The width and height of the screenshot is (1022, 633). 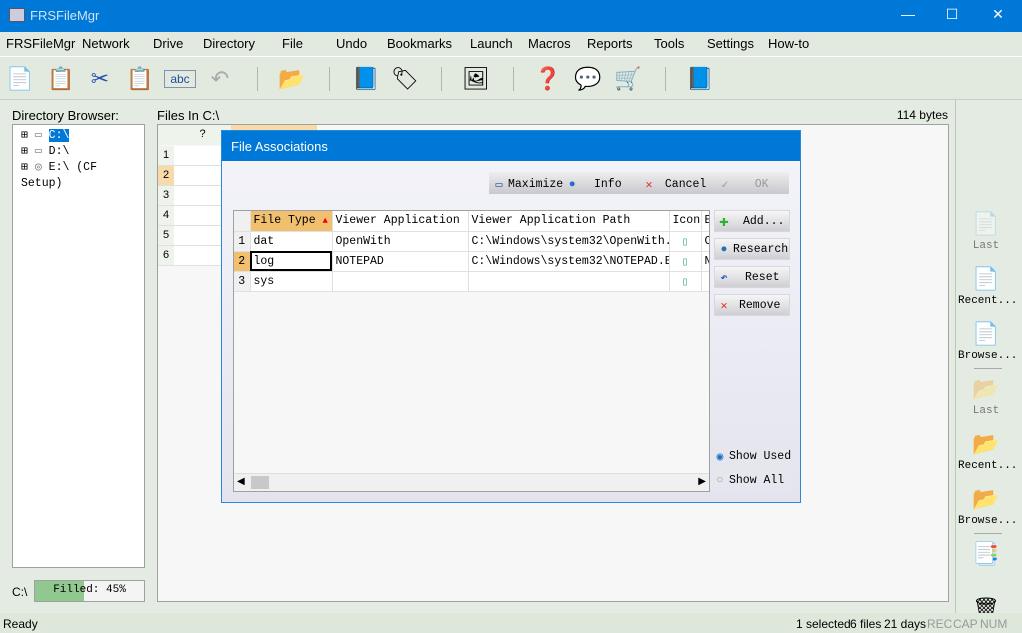 I want to click on menu-network: Network, so click(x=106, y=43).